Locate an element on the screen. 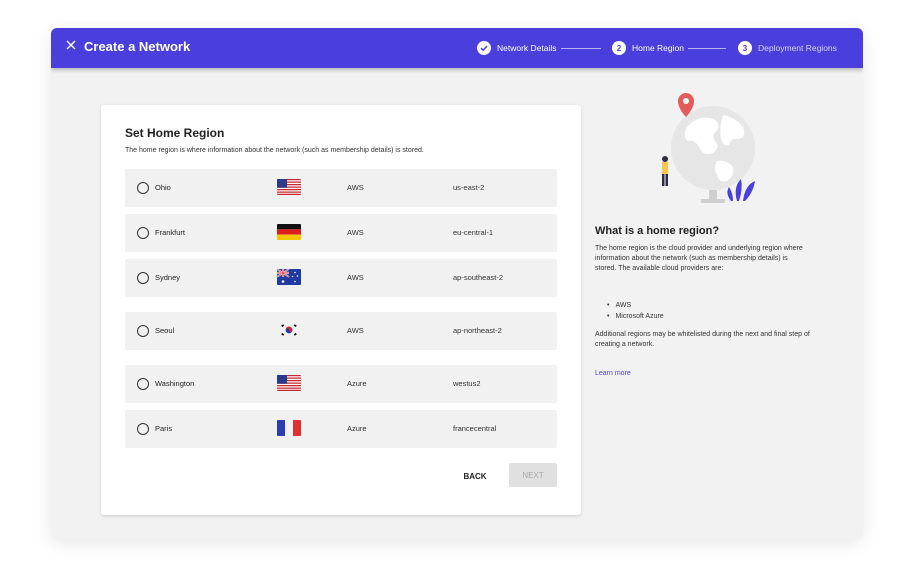 Image resolution: width=915 pixels, height=567 pixels. region-name: Paris is located at coordinates (164, 428).